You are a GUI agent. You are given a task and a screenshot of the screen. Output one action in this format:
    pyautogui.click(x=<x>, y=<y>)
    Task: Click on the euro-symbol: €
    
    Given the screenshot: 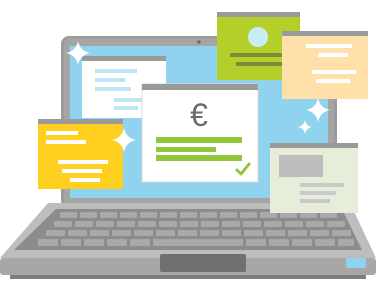 What is the action you would take?
    pyautogui.click(x=199, y=115)
    